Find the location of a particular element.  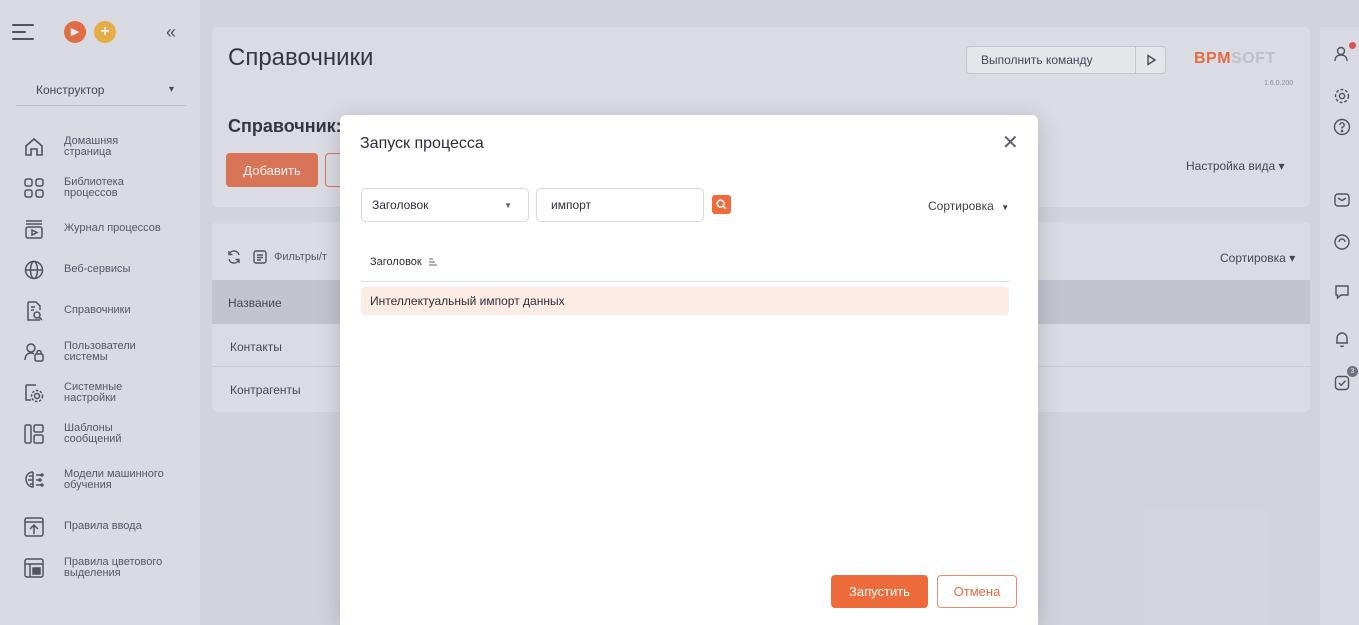

filter-column-select: Заголовок ▼ is located at coordinates (445, 205).